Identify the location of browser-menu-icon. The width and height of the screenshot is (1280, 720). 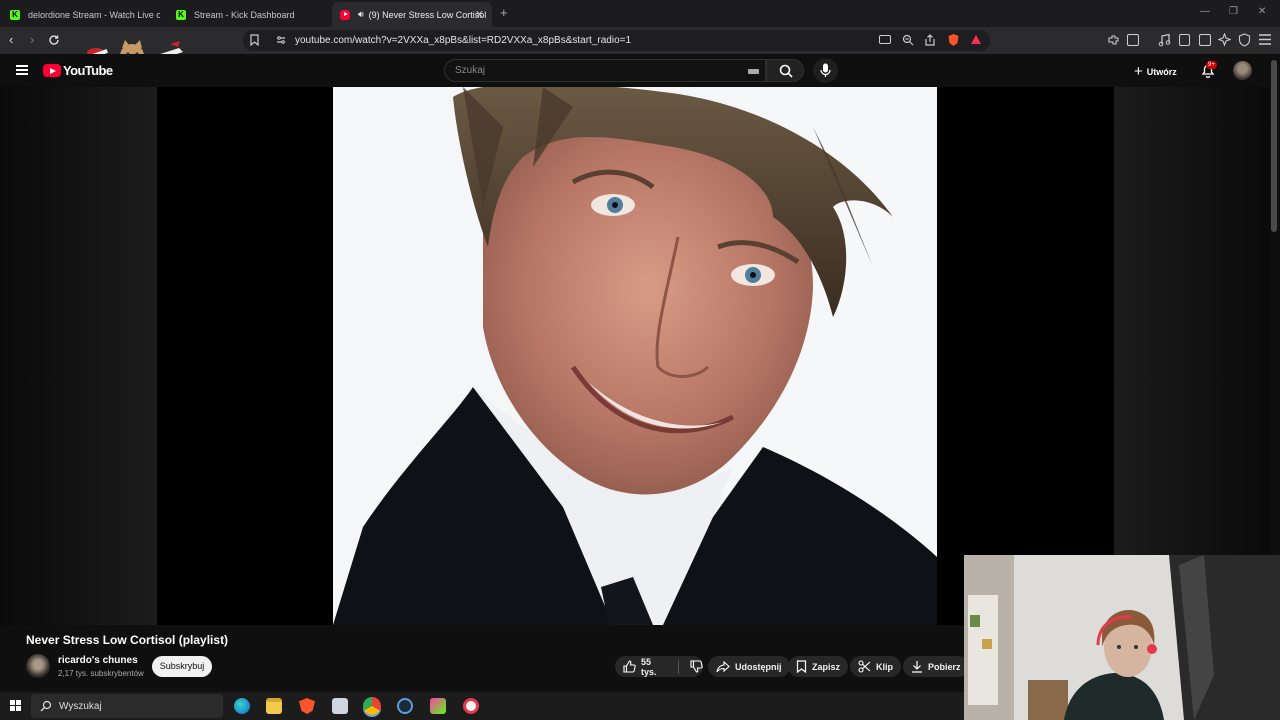
(1265, 39).